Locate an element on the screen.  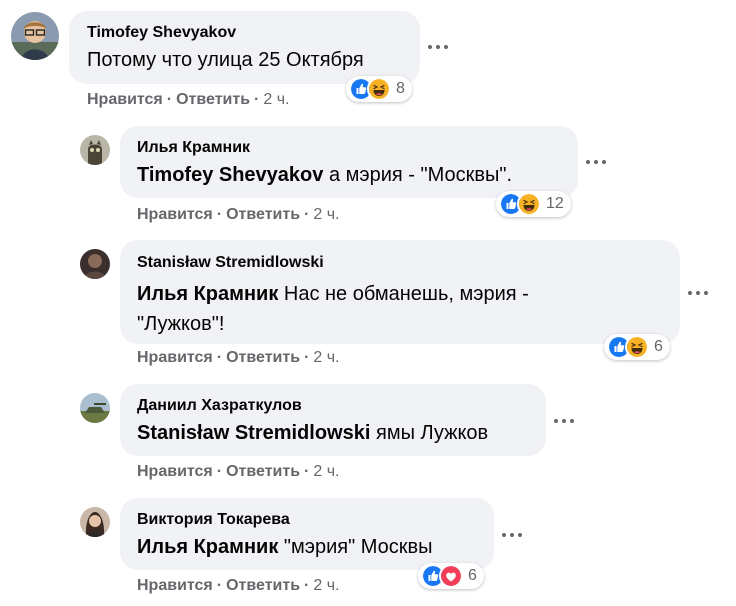
comment-body: Потому что улица 25 Октября is located at coordinates (225, 60).